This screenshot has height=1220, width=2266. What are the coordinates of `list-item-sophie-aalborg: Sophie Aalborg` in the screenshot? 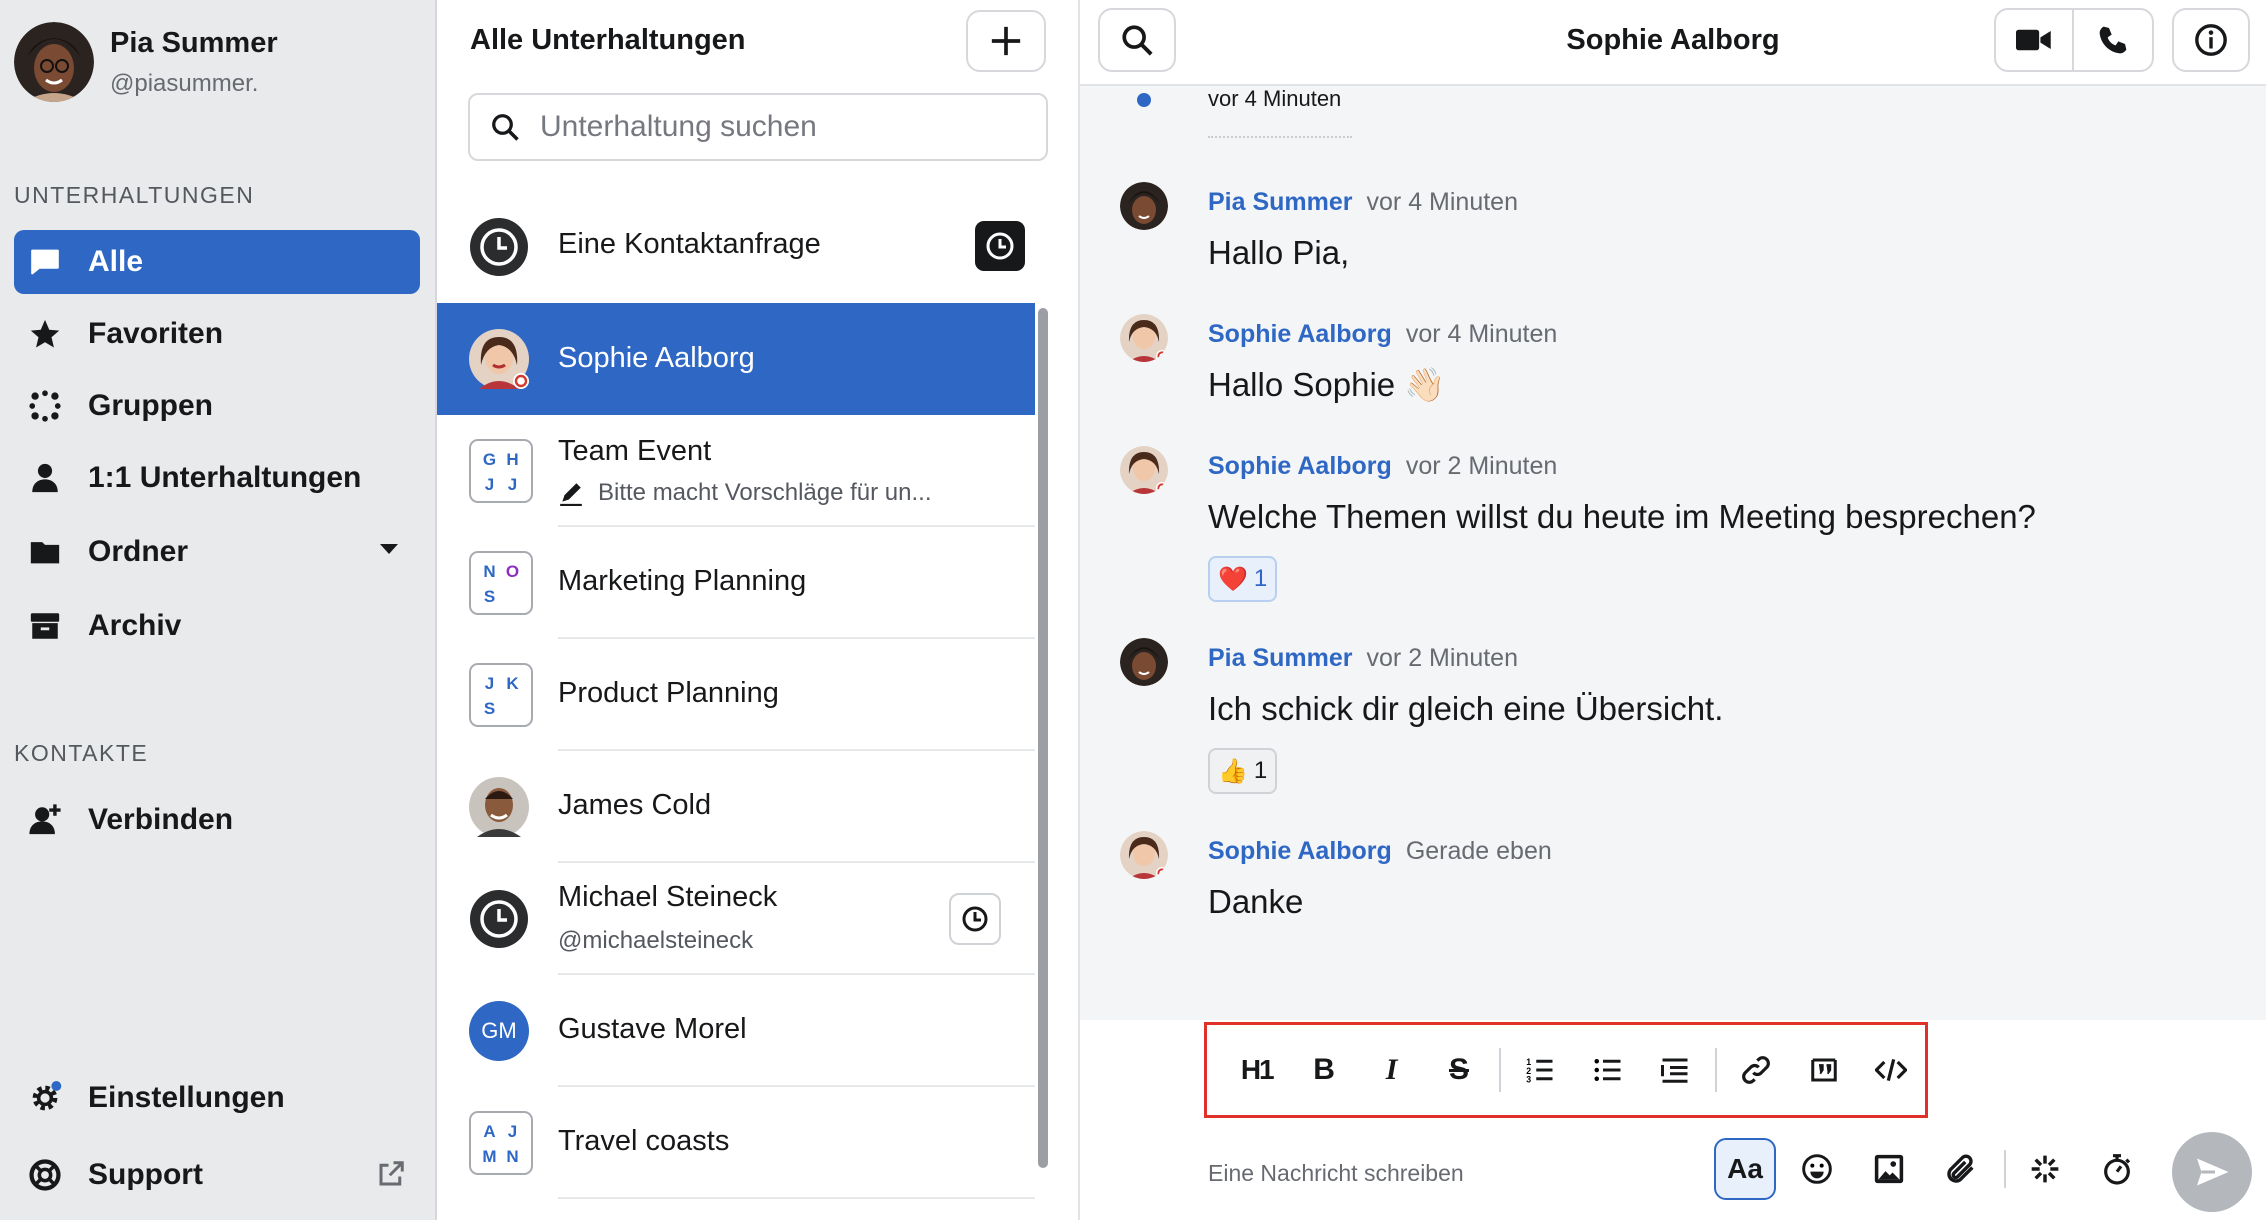 It's located at (736, 359).